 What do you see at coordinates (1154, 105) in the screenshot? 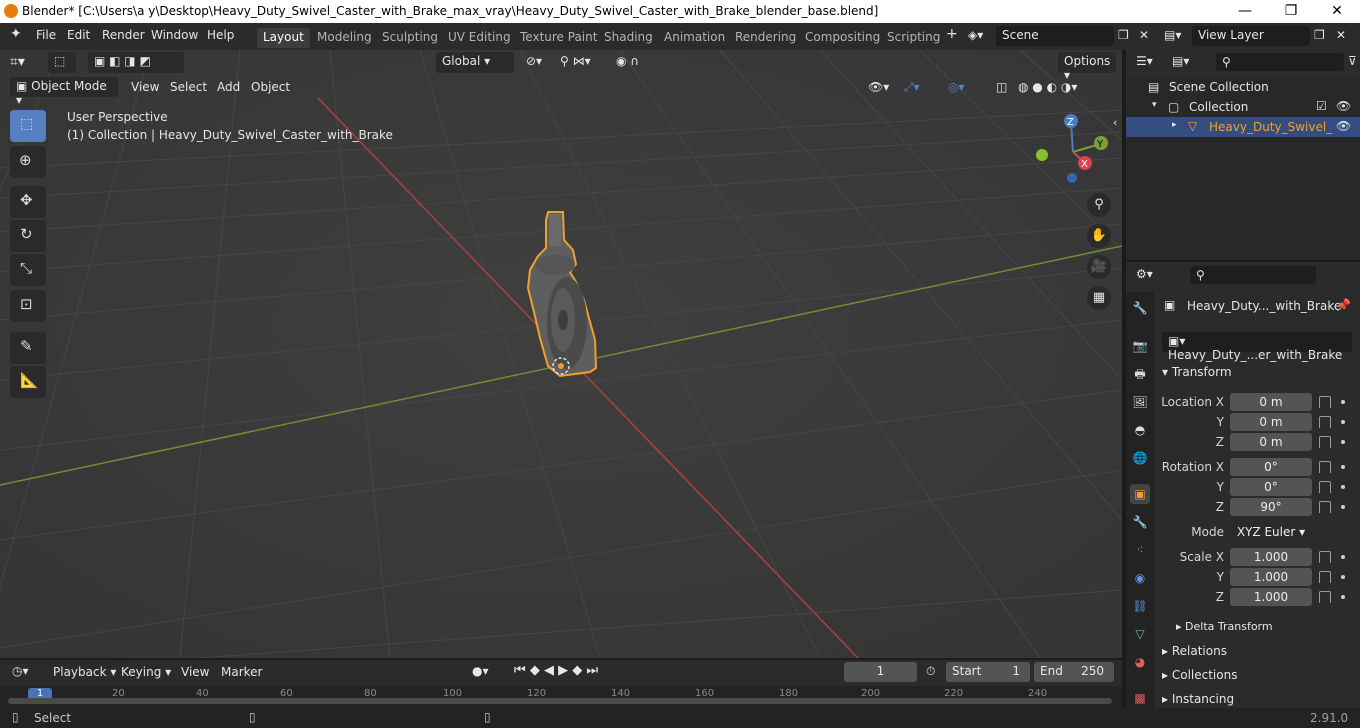
I see `expand-collection-icon: ▾` at bounding box center [1154, 105].